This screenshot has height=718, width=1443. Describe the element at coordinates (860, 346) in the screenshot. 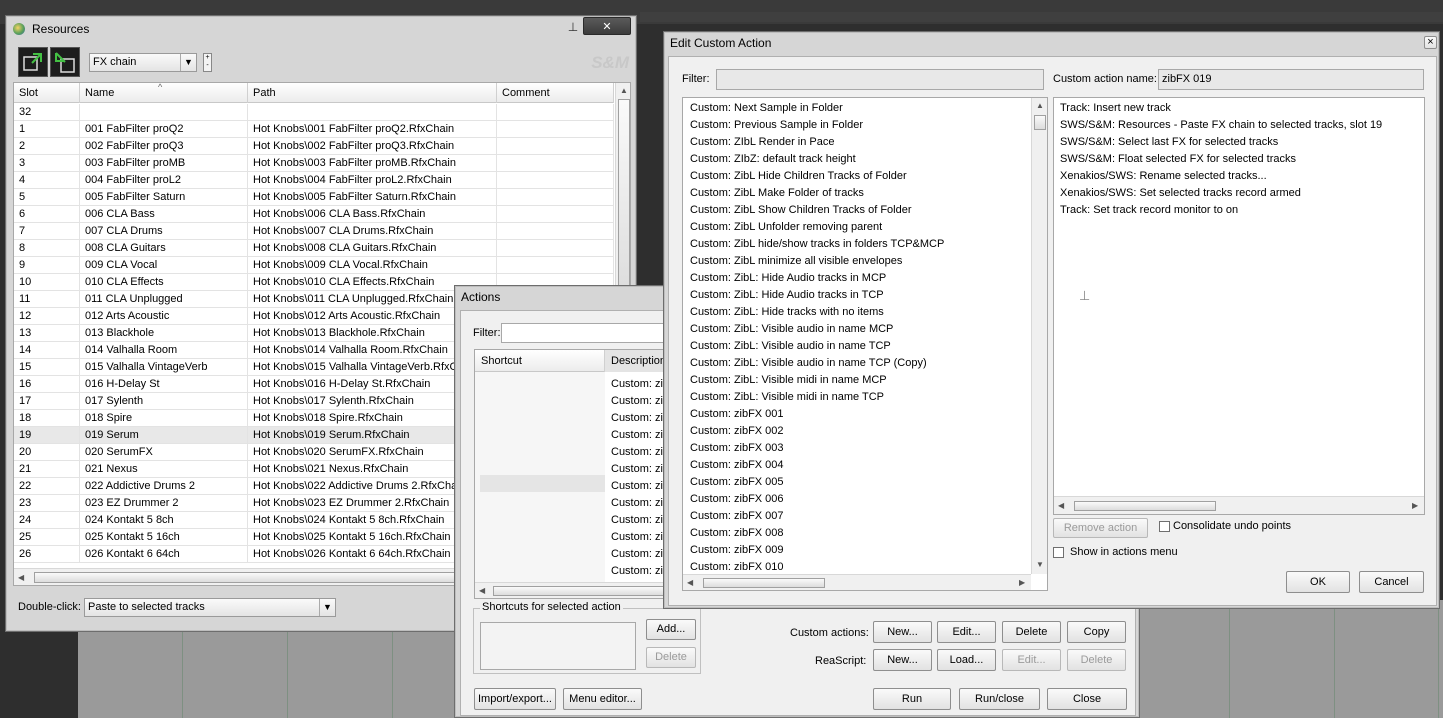

I see `list-item: Custom: ZibL: Visible audio in name TCP` at that location.